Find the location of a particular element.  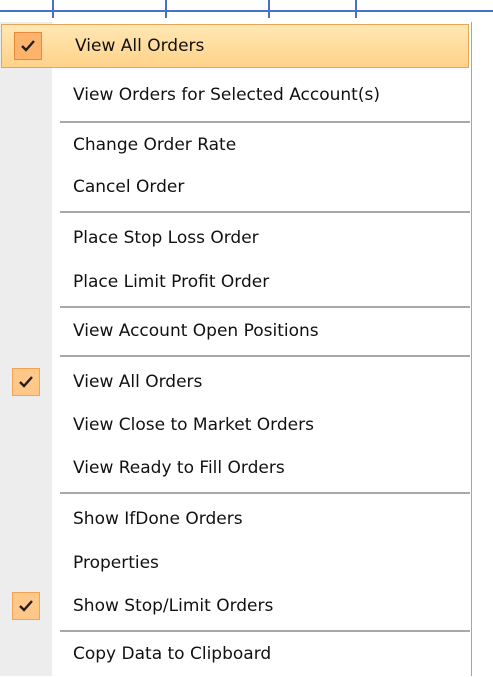

menu-item-place-limit-profit-order: Place Limit Profit Order is located at coordinates (235, 282).